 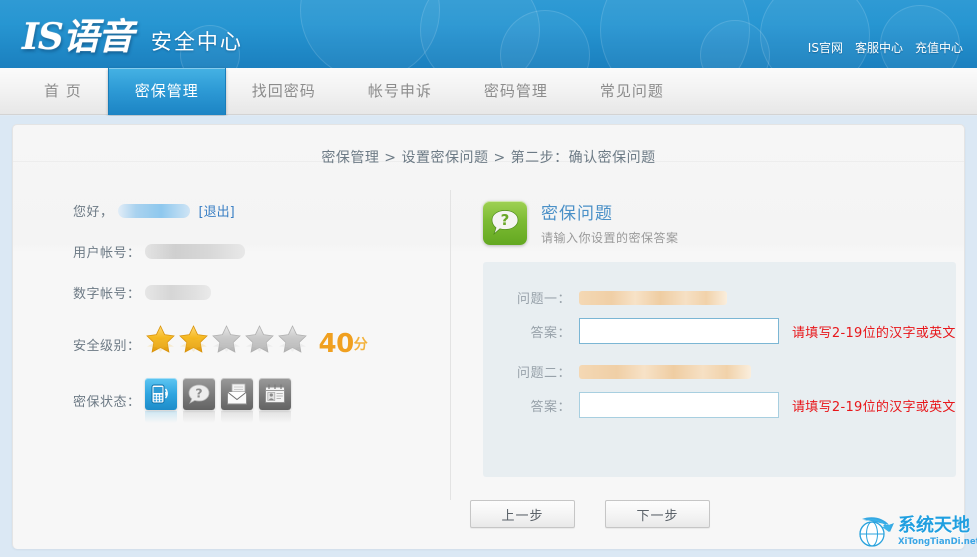 I want to click on question-mark-icon: ?, so click(x=198, y=394).